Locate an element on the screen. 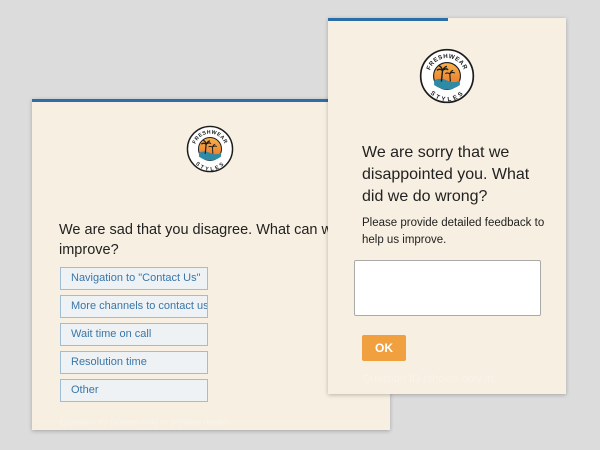 The height and width of the screenshot is (450, 600). ok-button: OK is located at coordinates (384, 348).